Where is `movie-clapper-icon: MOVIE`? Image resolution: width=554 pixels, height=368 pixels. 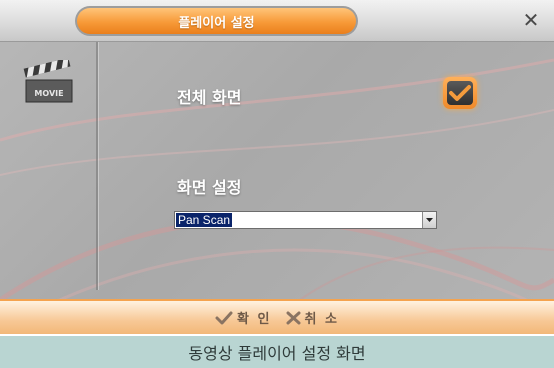
movie-clapper-icon: MOVIE is located at coordinates (48, 81).